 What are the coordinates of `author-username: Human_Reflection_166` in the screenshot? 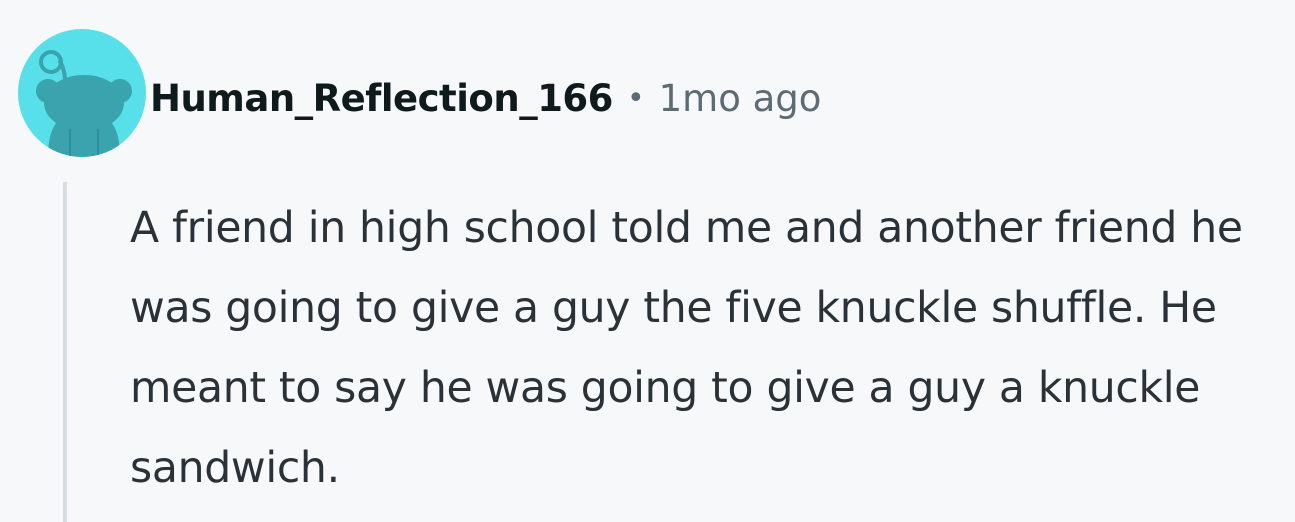 It's located at (381, 98).